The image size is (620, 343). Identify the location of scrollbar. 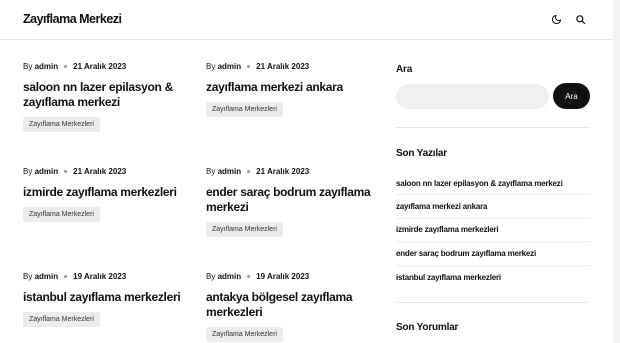
(616, 171).